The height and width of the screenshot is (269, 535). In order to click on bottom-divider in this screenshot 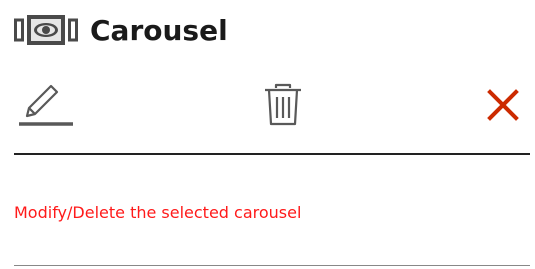, I will do `click(272, 265)`.